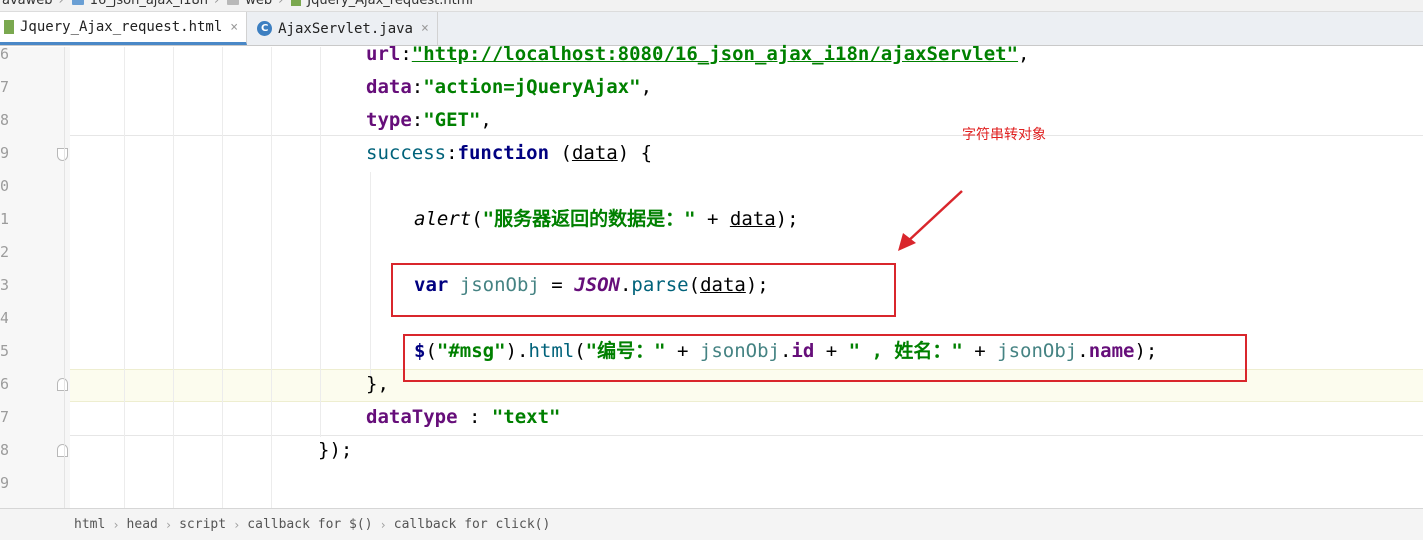 This screenshot has height=540, width=1423. What do you see at coordinates (383, 54) in the screenshot?
I see `token-property: url` at bounding box center [383, 54].